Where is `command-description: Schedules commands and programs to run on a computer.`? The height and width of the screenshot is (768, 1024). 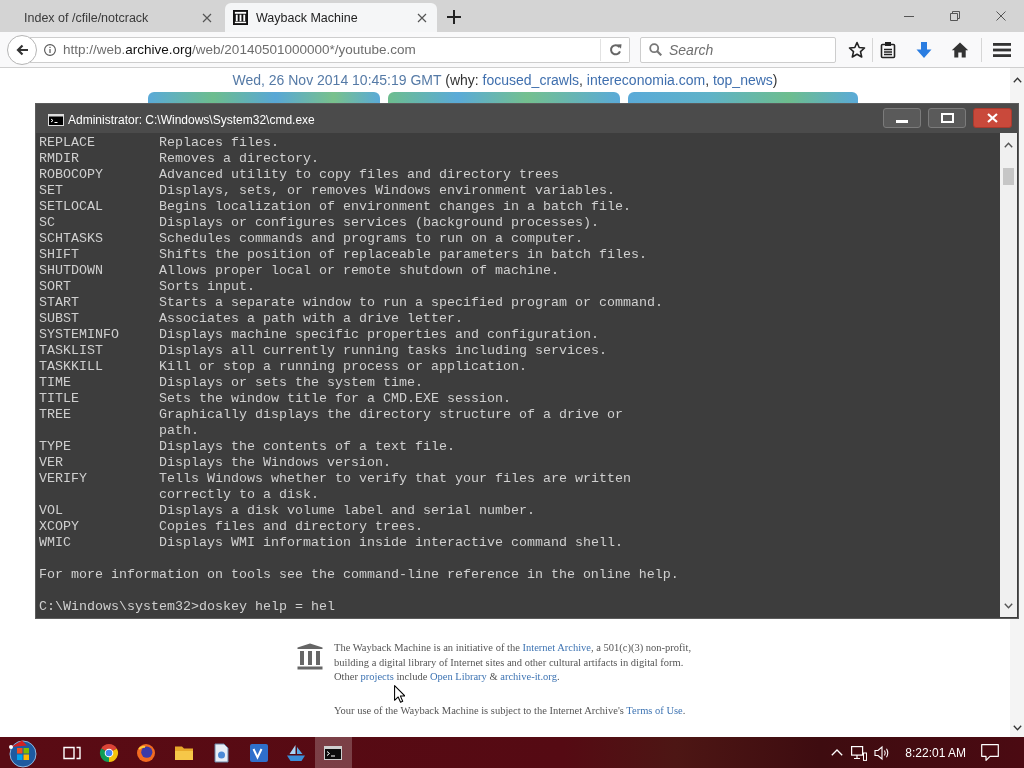
command-description: Schedules commands and programs to run on a computer. is located at coordinates (371, 239).